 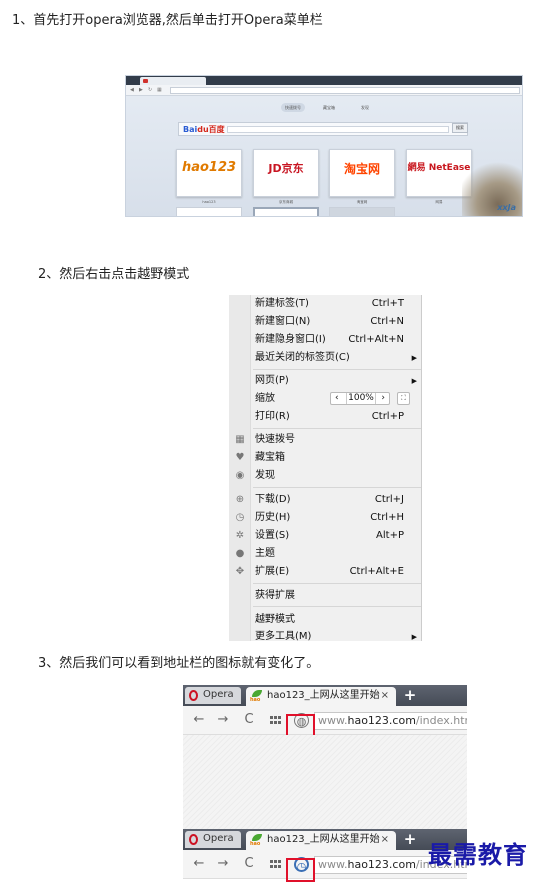 I want to click on menu-item: ● 主题, so click(x=325, y=554).